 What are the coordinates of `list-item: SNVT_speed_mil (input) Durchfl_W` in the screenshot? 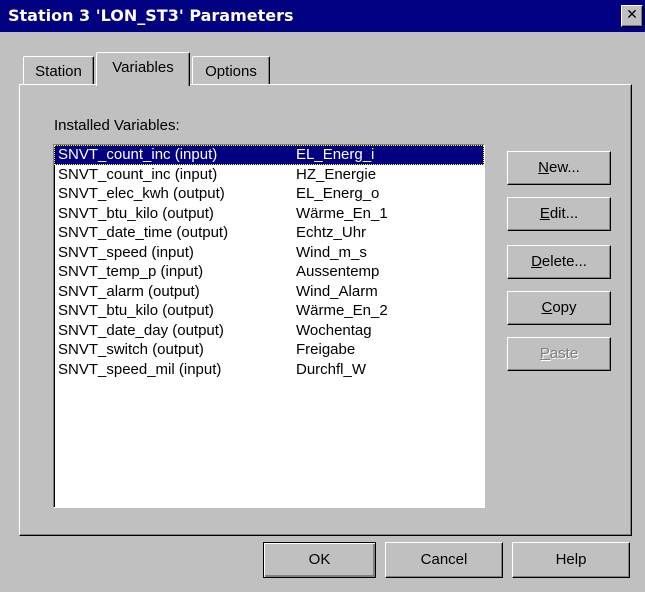 It's located at (269, 370).